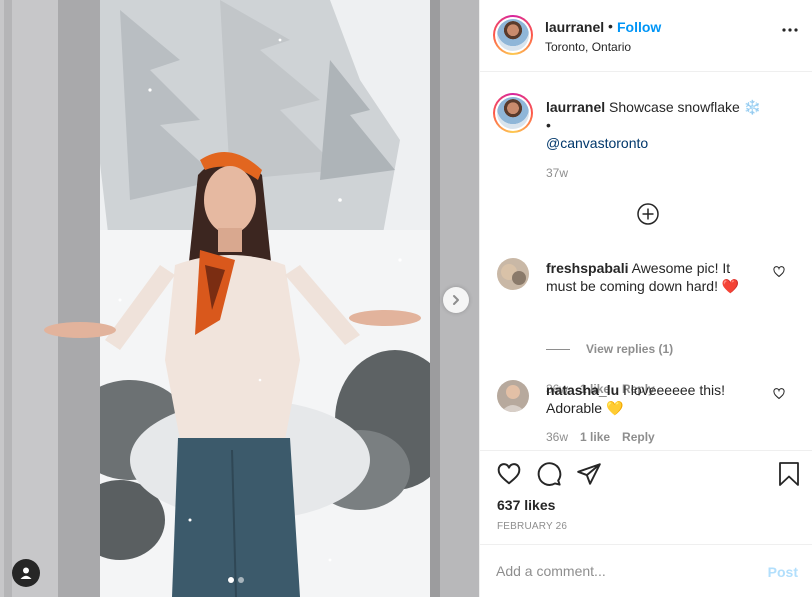  What do you see at coordinates (241, 580) in the screenshot?
I see `carousel-dot` at bounding box center [241, 580].